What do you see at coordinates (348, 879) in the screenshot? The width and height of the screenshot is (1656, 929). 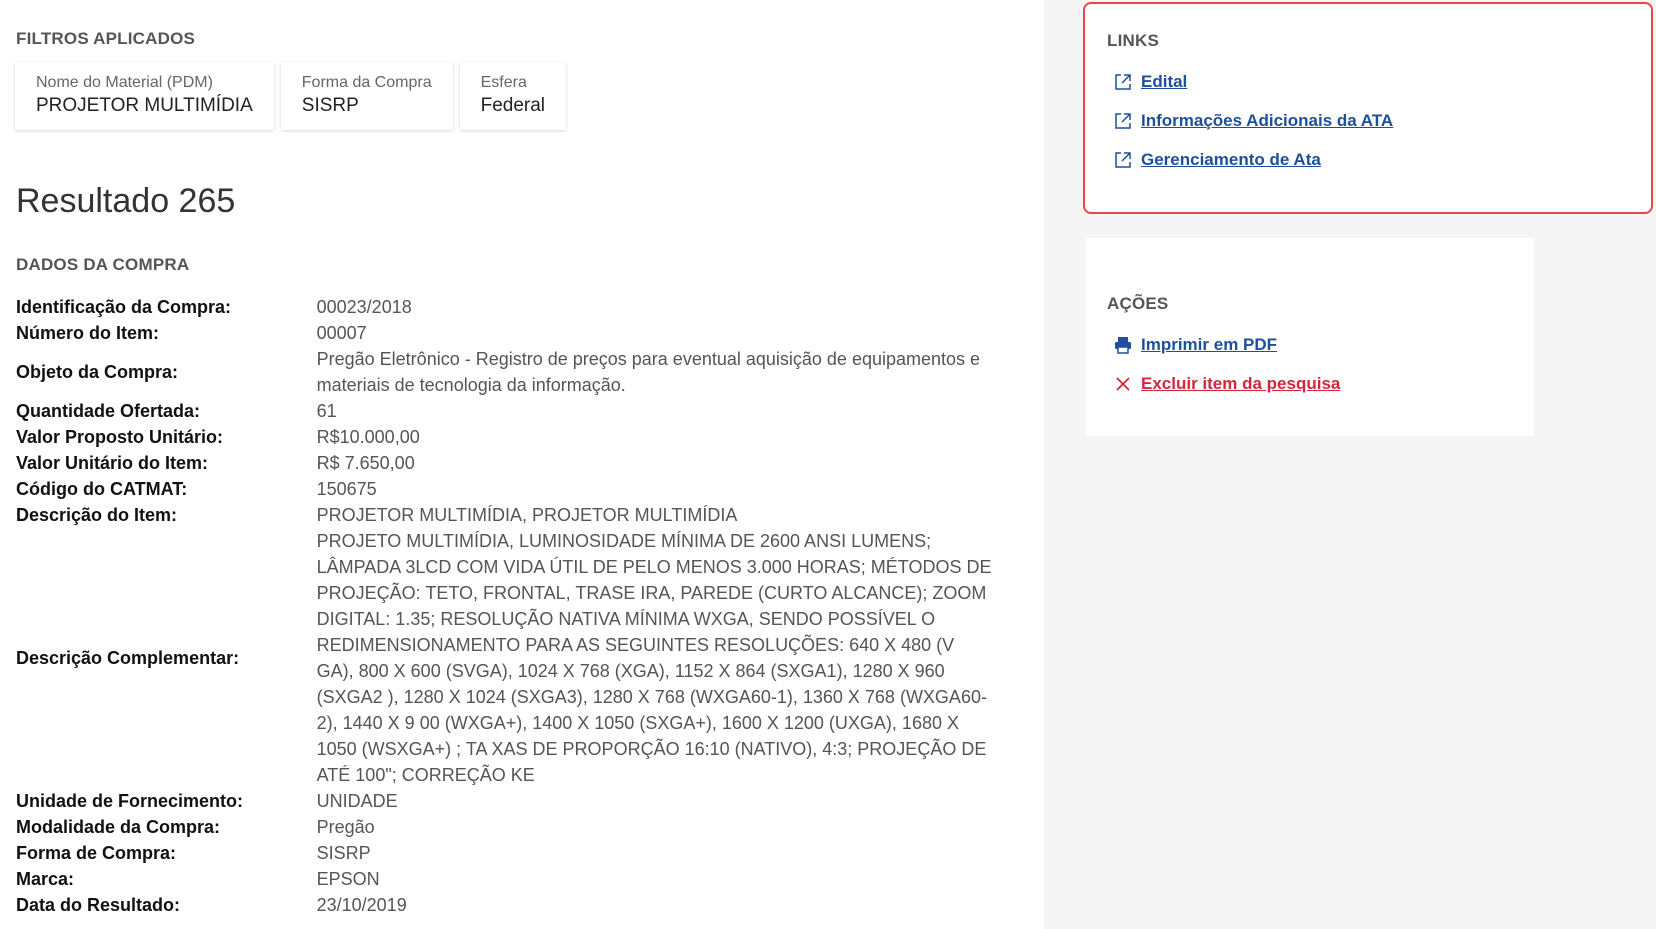 I see `data-row-value-line: EPSON` at bounding box center [348, 879].